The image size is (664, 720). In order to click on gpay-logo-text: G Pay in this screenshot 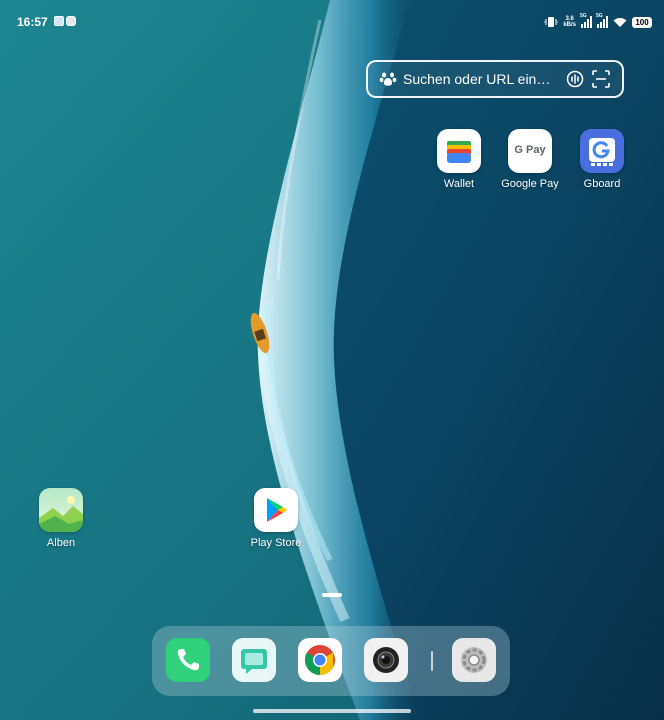, I will do `click(530, 150)`.